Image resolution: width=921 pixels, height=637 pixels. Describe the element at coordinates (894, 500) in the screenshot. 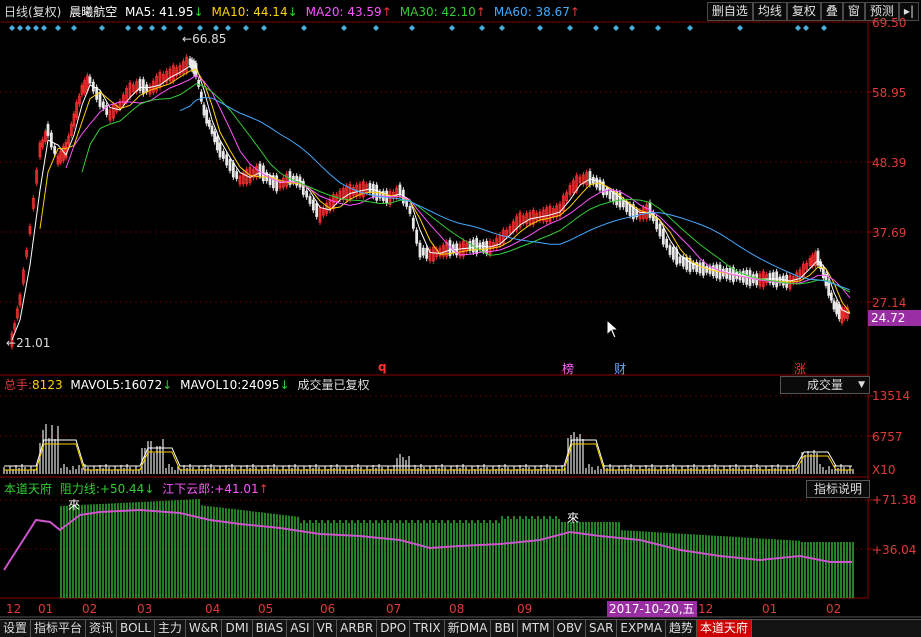

I see `indicator-axis-label: +71.38` at that location.